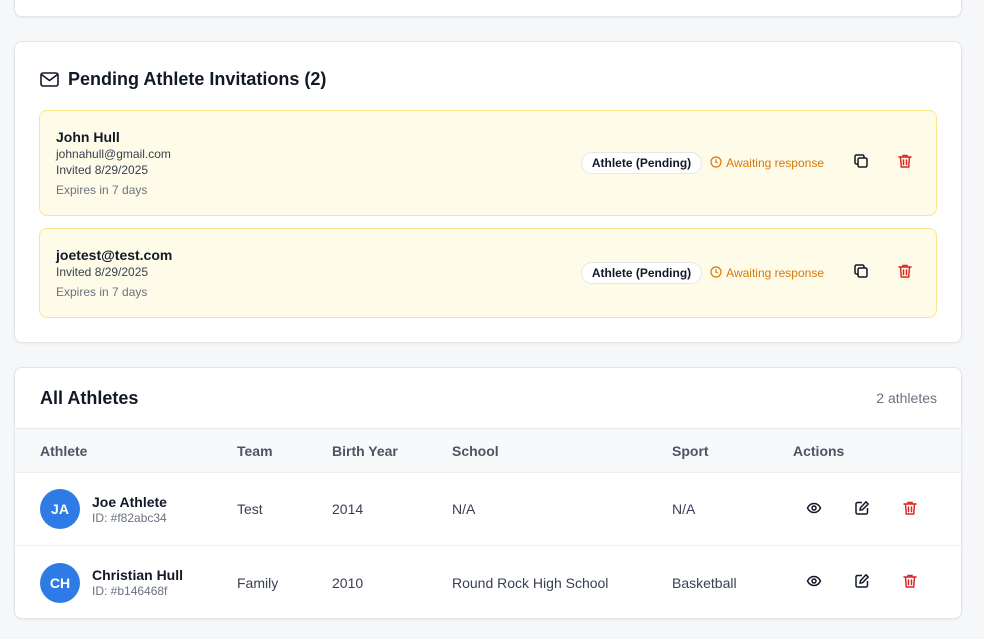 This screenshot has height=639, width=984. Describe the element at coordinates (690, 450) in the screenshot. I see `column-header-sport: Sport` at that location.